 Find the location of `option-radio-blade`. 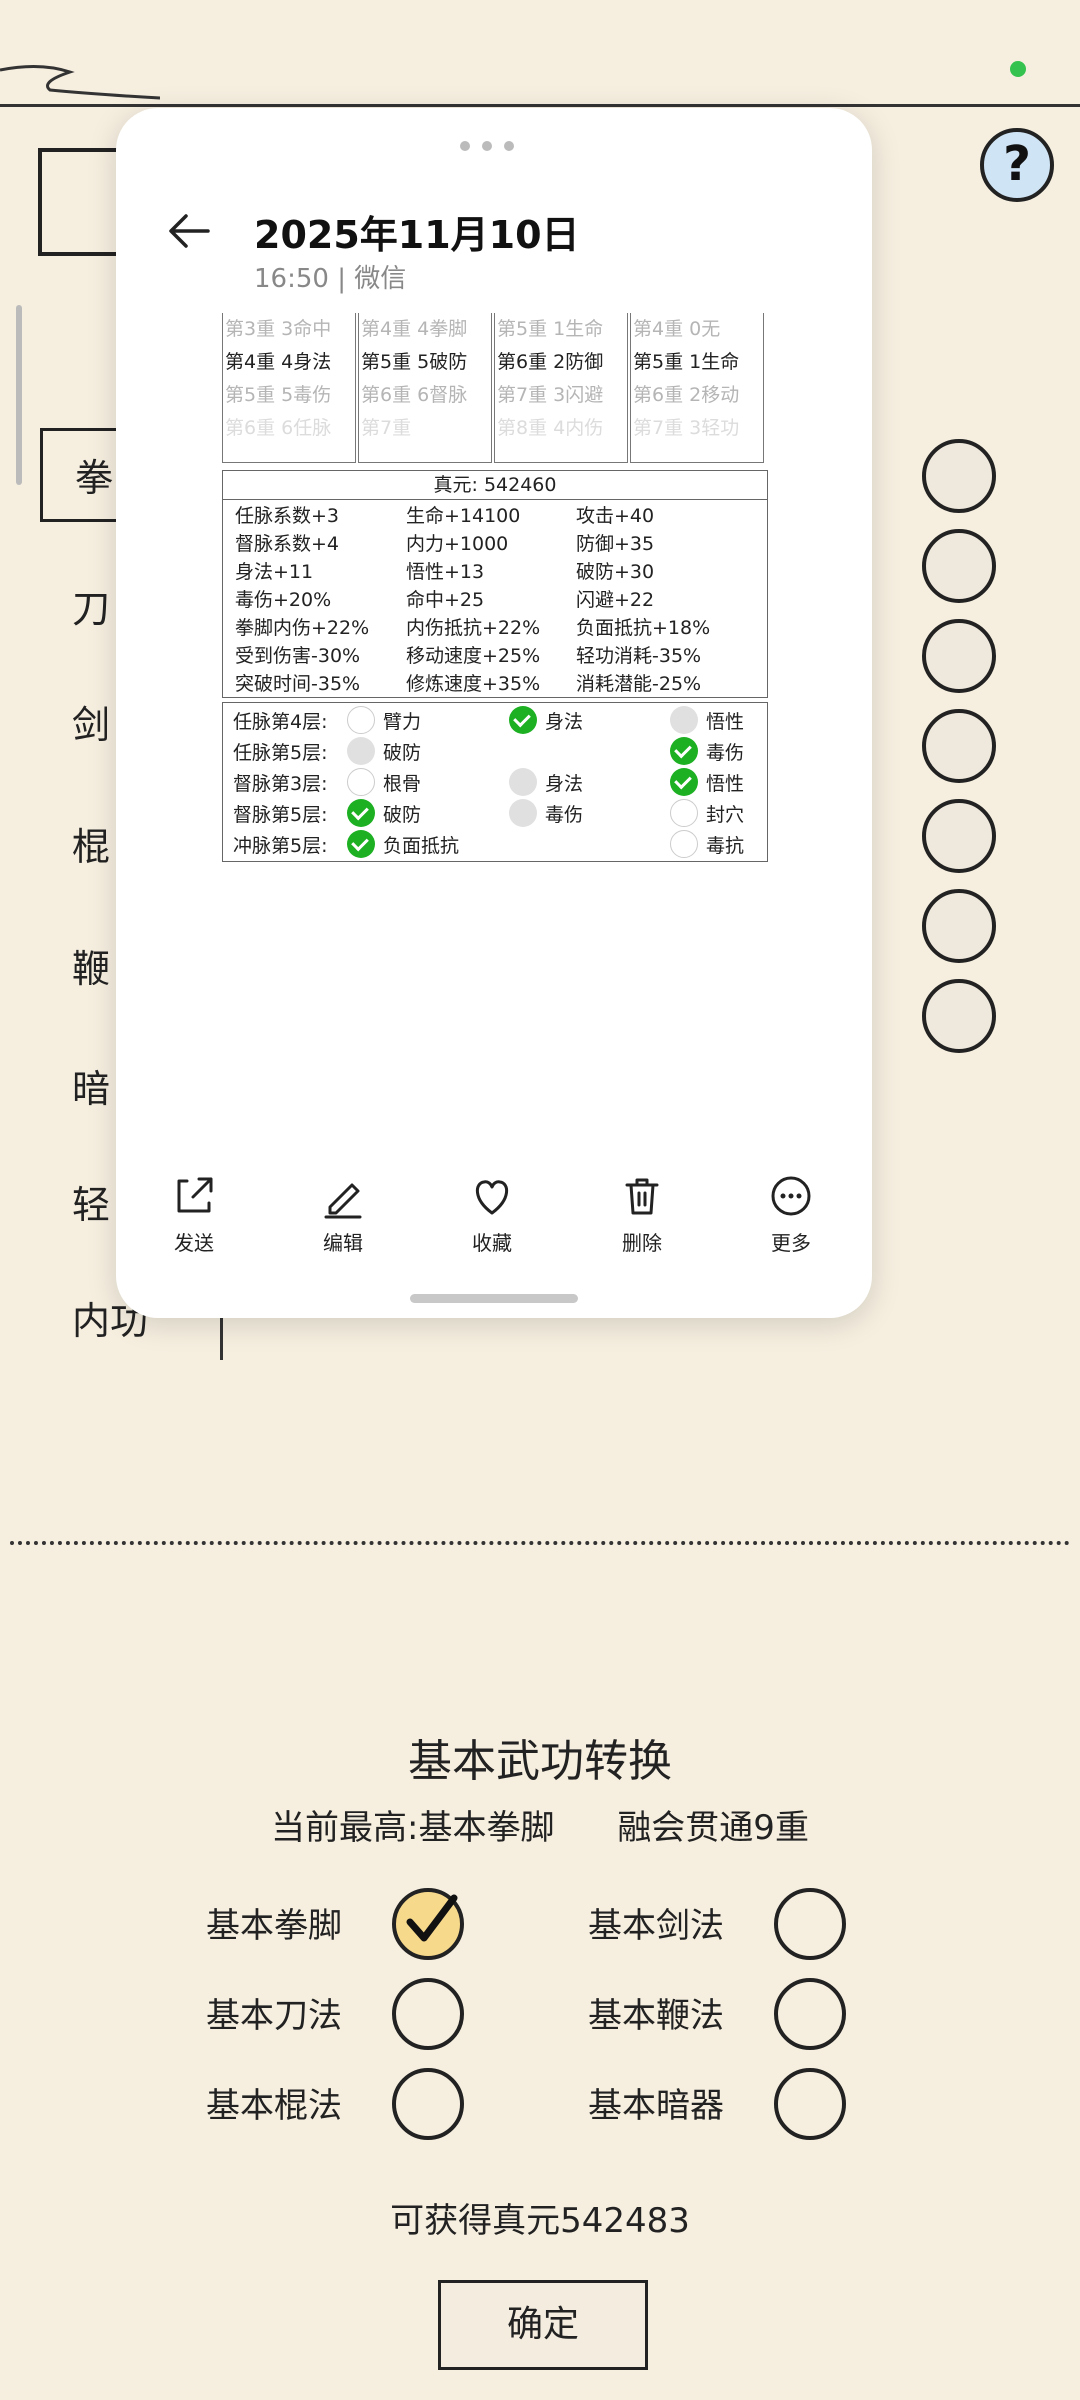

option-radio-blade is located at coordinates (428, 2014).